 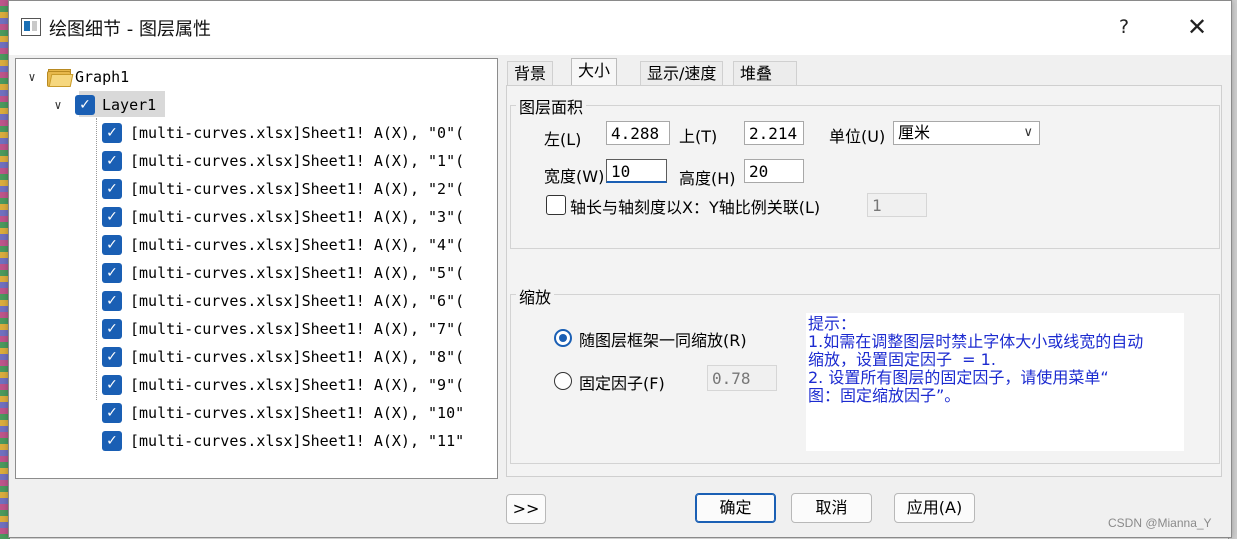 What do you see at coordinates (976, 341) in the screenshot?
I see `hint-line: 1.如需在调整图层时禁止字体大小或线宽的自动` at bounding box center [976, 341].